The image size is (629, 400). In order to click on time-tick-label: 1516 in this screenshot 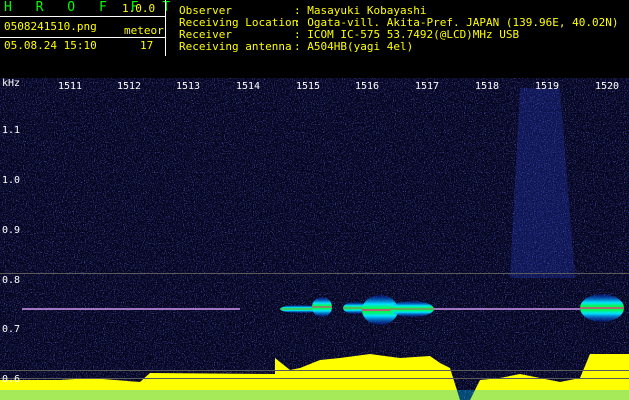, I will do `click(367, 86)`.